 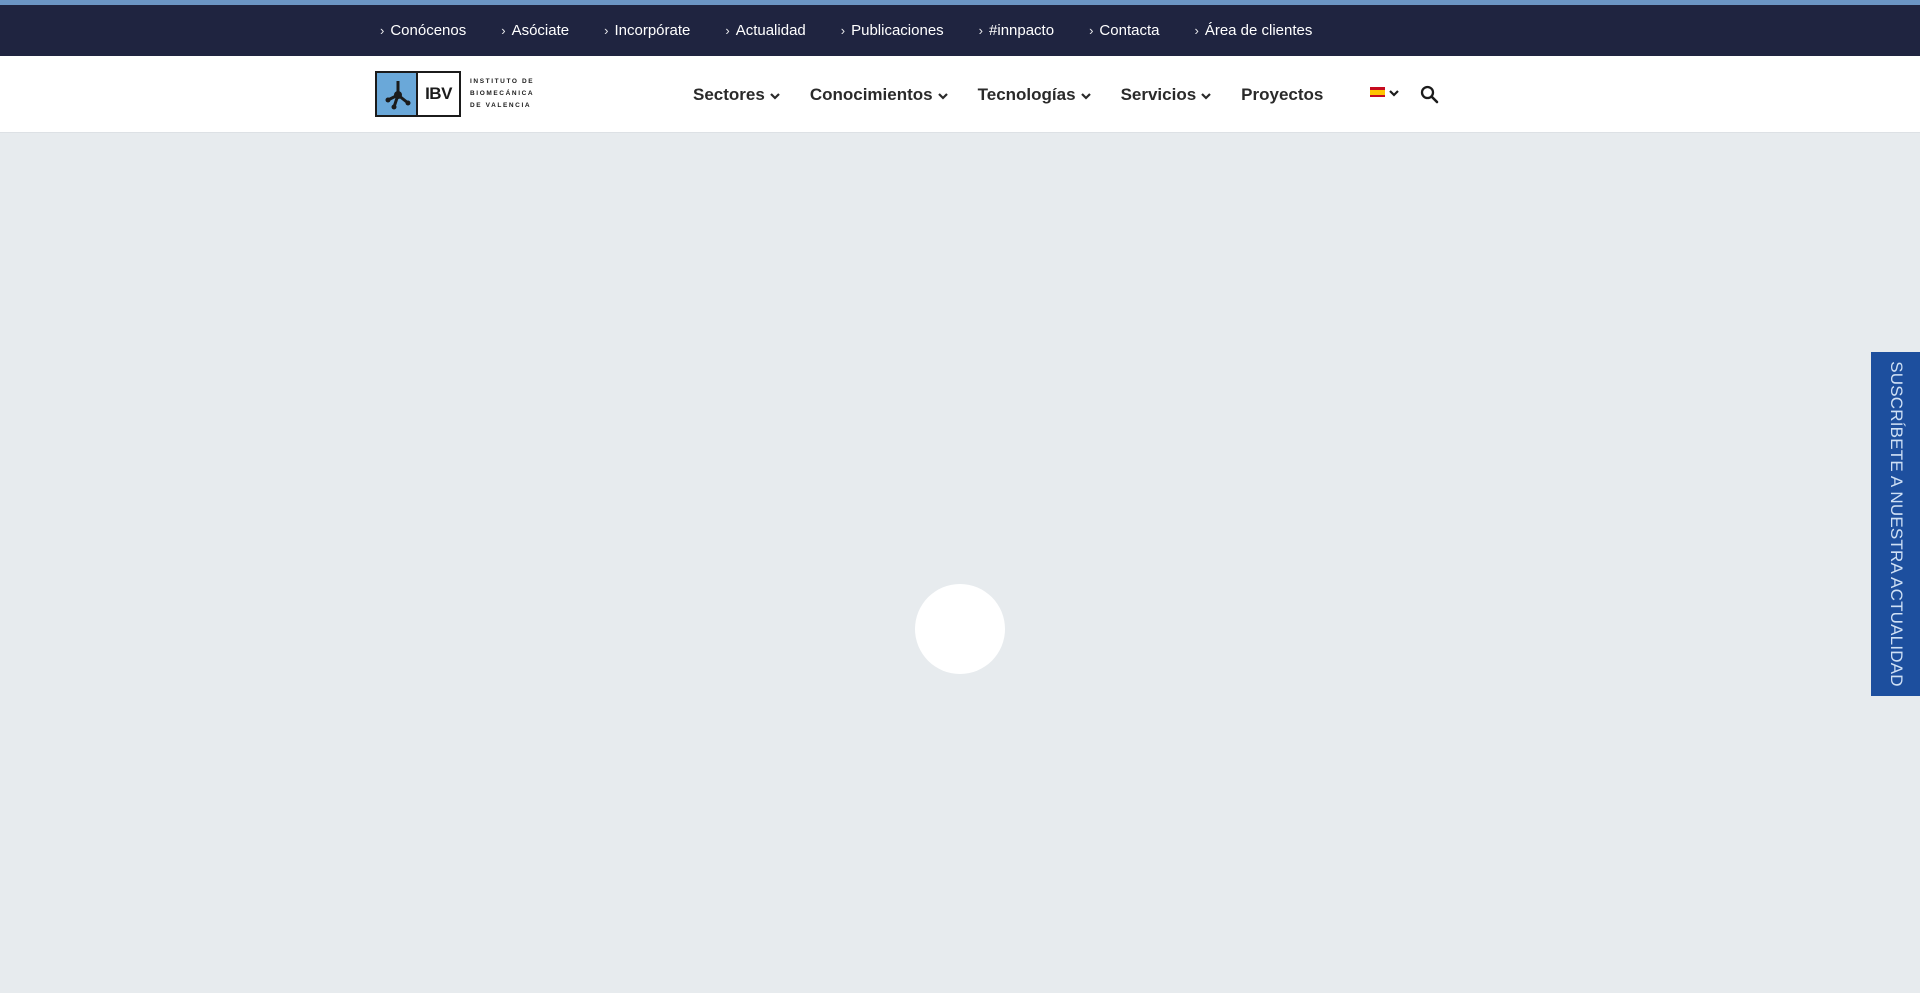 I want to click on search-button, so click(x=1429, y=97).